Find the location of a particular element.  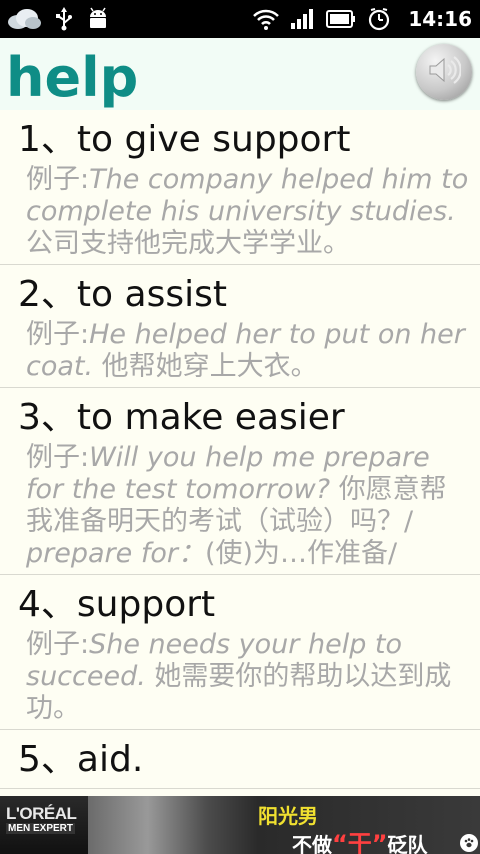

definition-heading: 3、 to make easier is located at coordinates (240, 418).